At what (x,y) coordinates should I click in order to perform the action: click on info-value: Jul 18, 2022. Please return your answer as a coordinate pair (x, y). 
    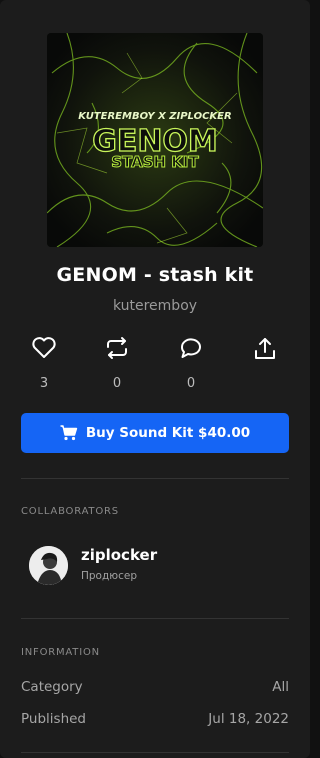
    Looking at the image, I should click on (248, 719).